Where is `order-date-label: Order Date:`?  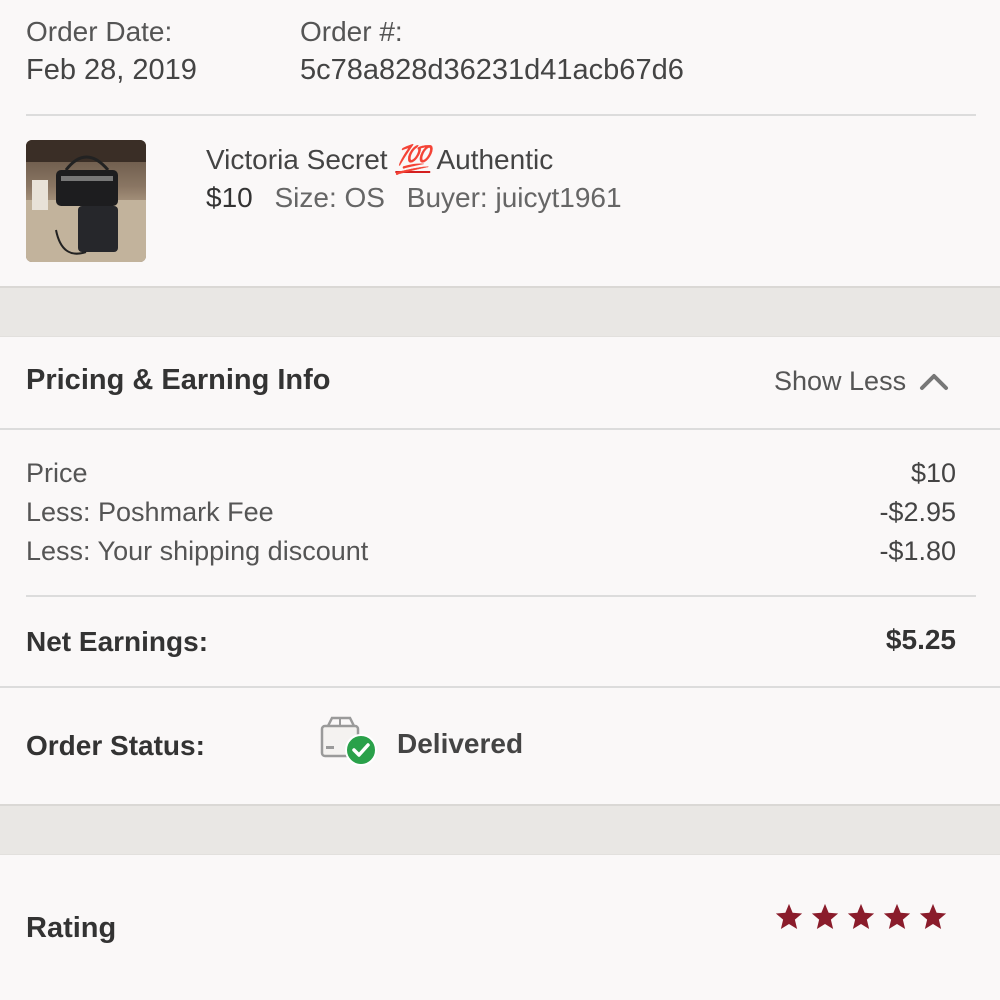
order-date-label: Order Date: is located at coordinates (99, 31).